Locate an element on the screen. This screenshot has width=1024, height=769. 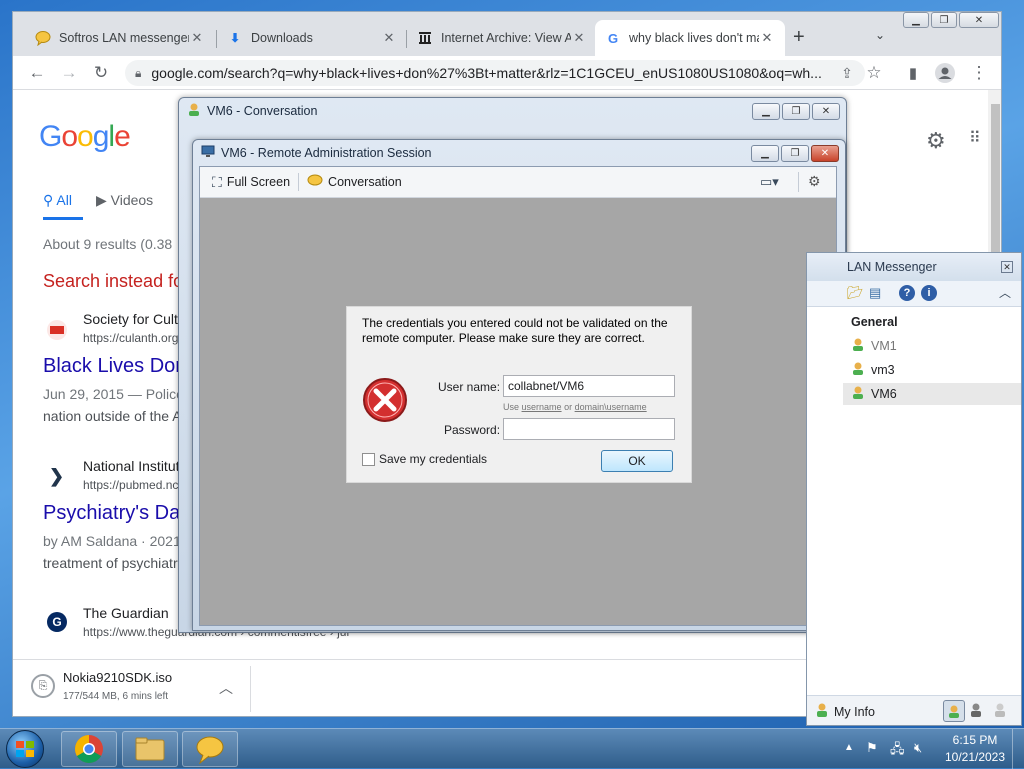
username-field: collabnet/VM6 is located at coordinates (589, 386).